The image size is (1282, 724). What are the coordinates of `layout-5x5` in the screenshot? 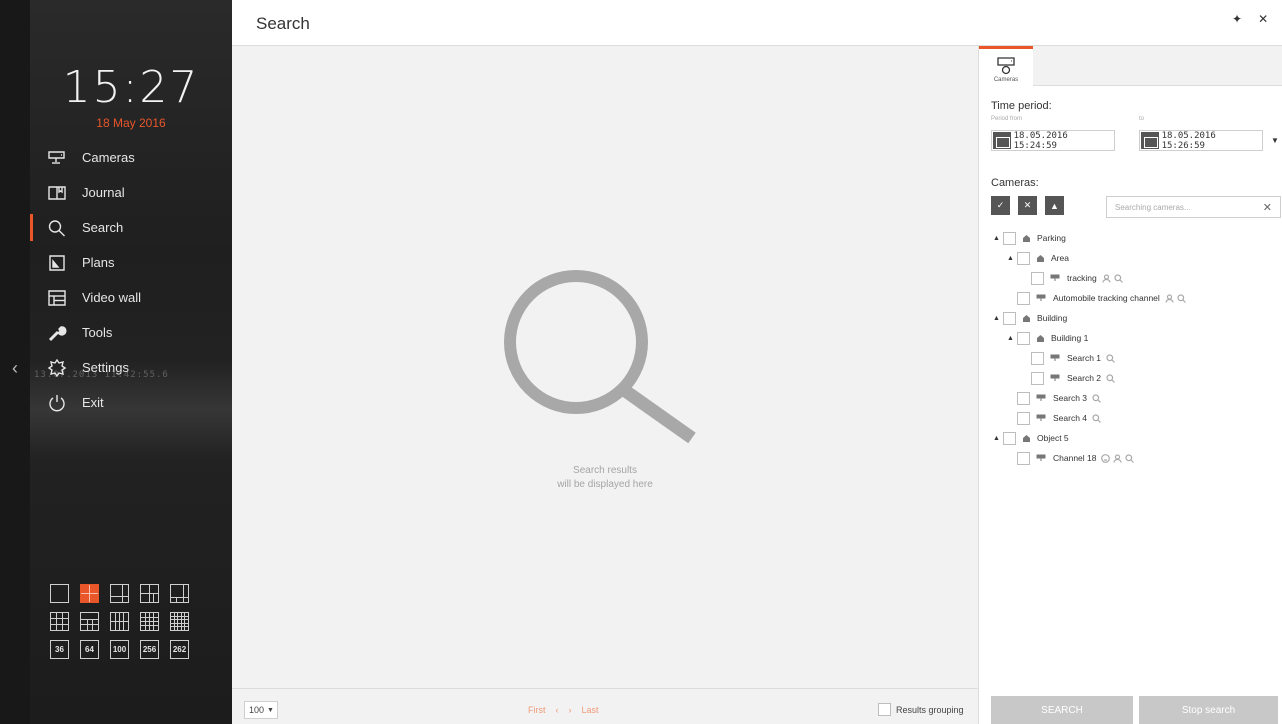 It's located at (179, 621).